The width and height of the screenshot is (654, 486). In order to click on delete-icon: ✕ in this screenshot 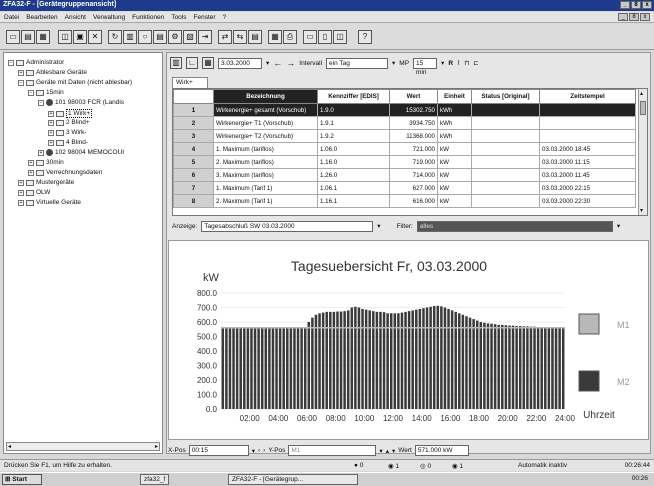, I will do `click(95, 37)`.